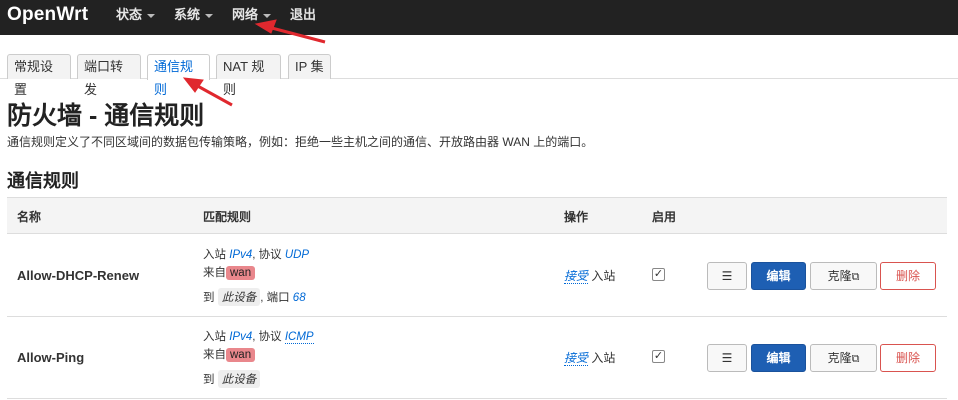  I want to click on port-value: 68, so click(299, 298).